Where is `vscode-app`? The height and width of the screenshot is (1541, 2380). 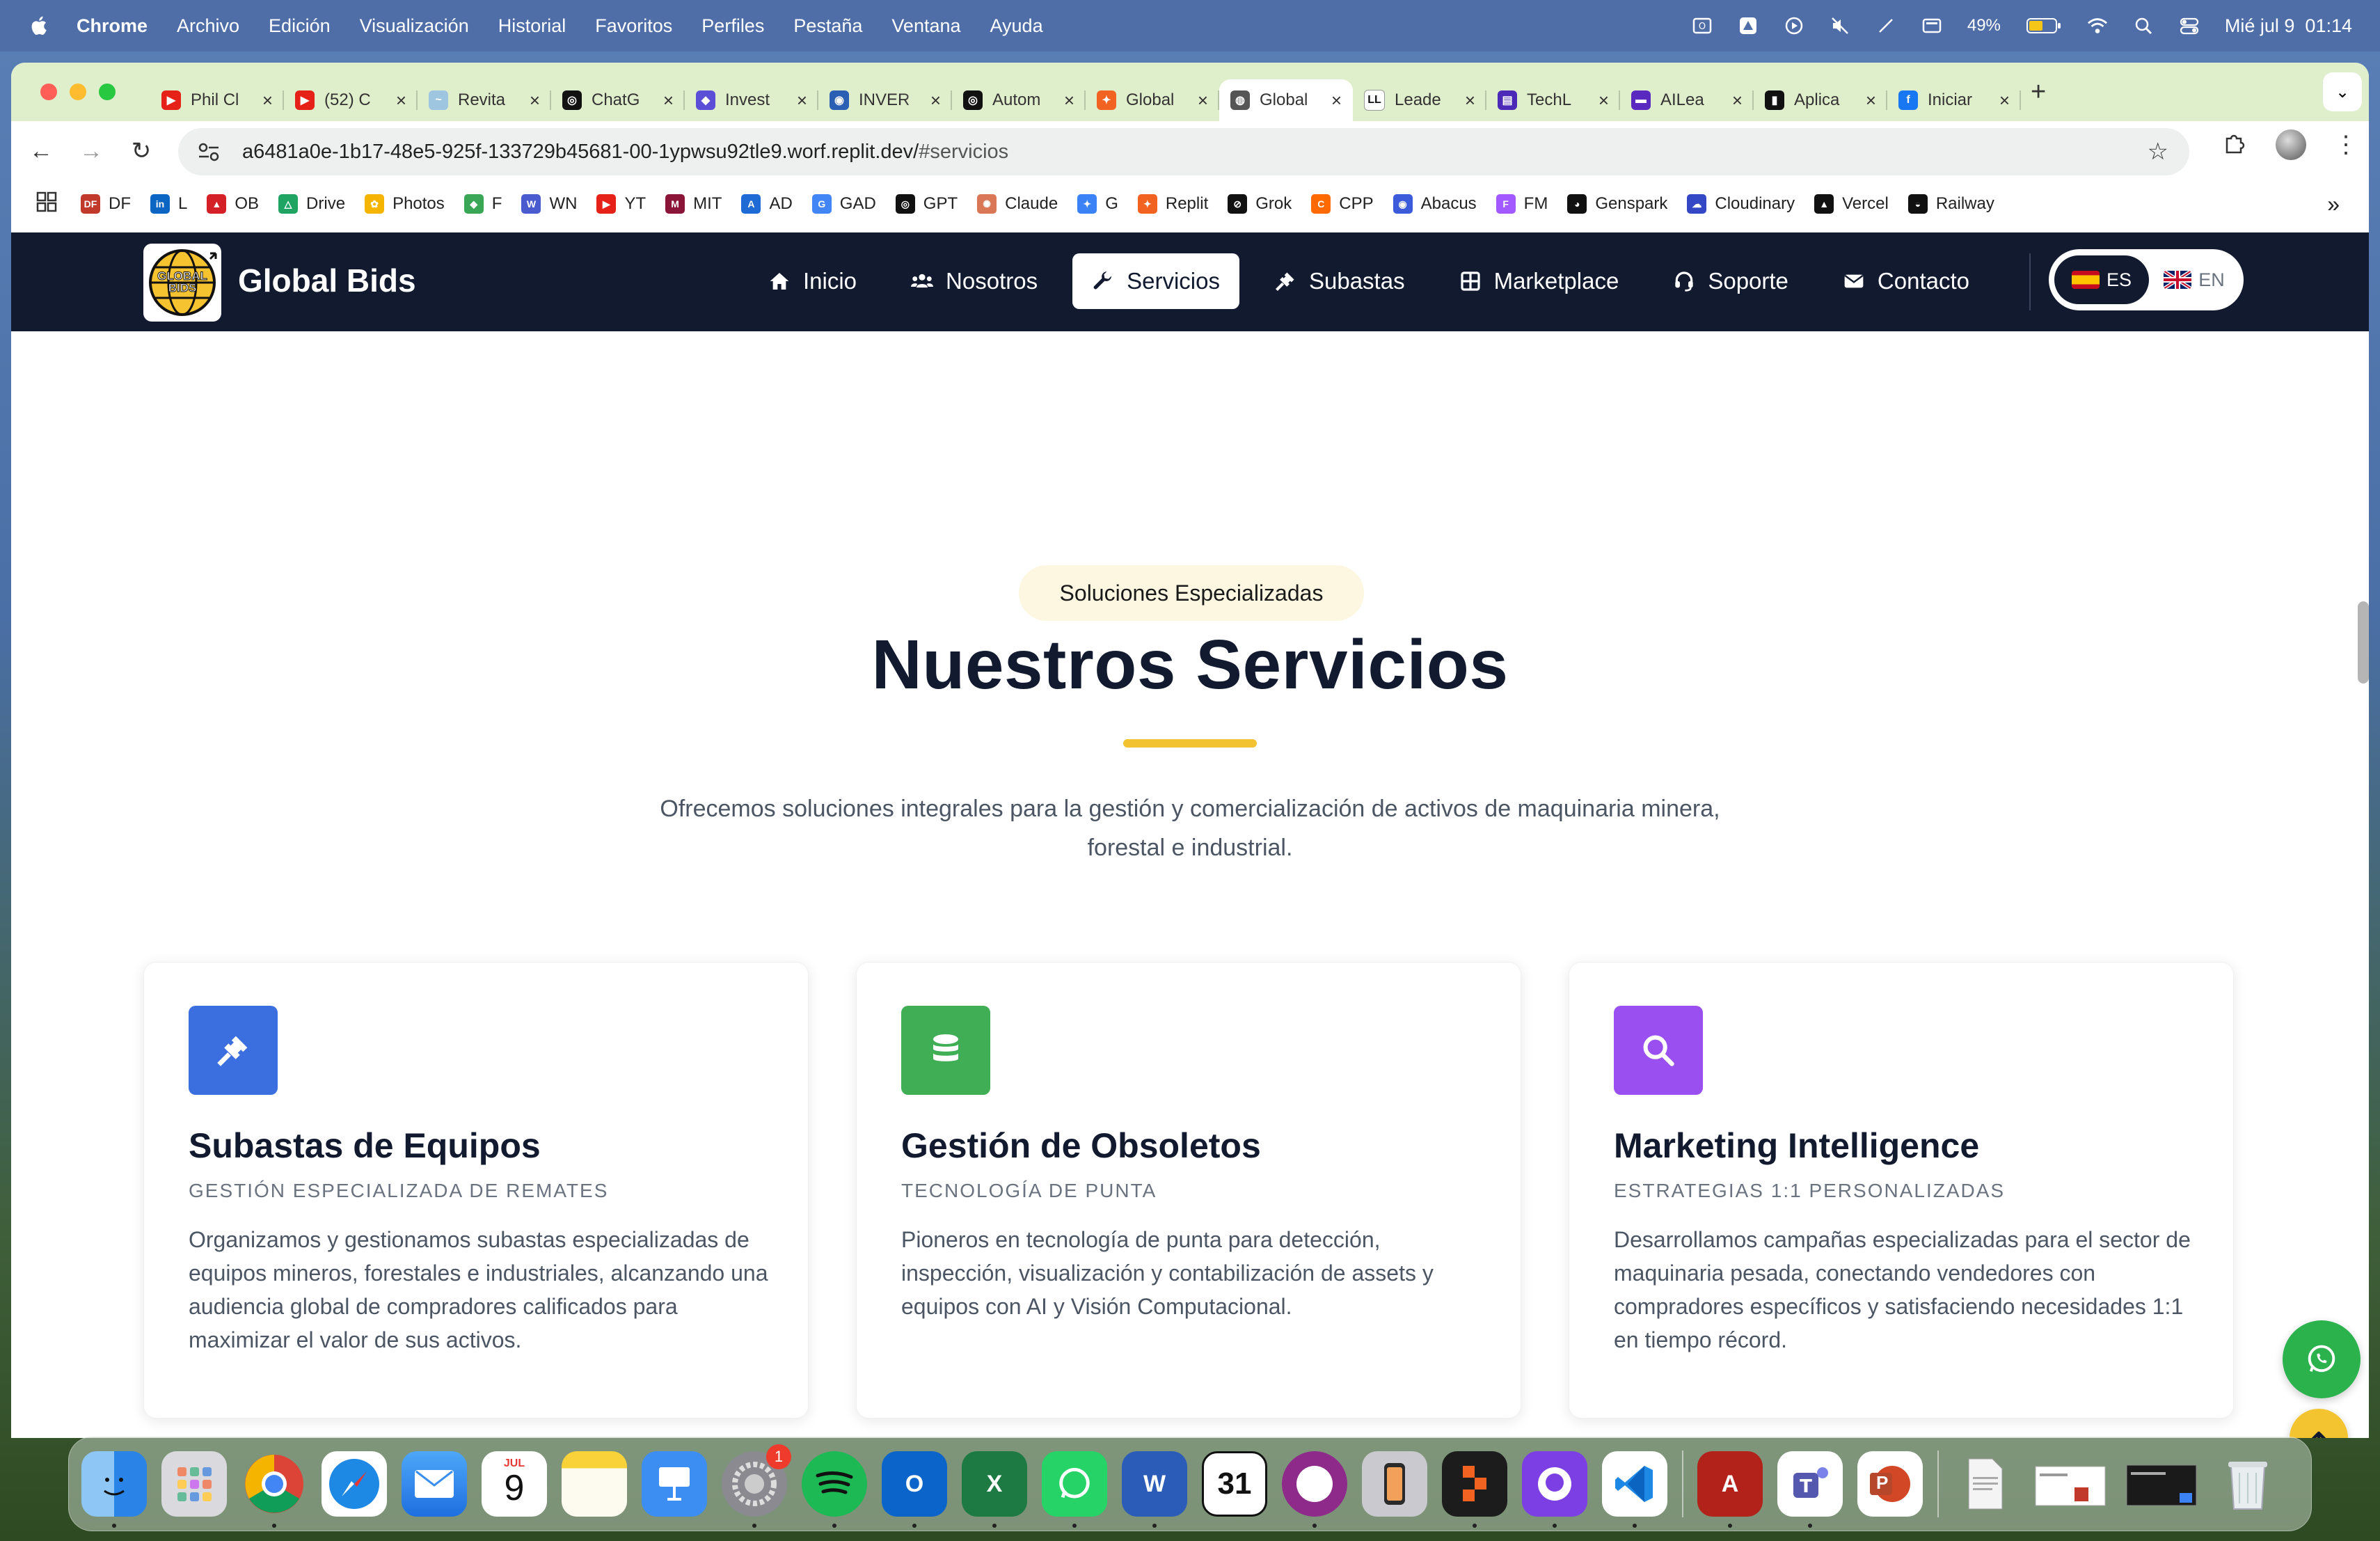
vscode-app is located at coordinates (1634, 1489).